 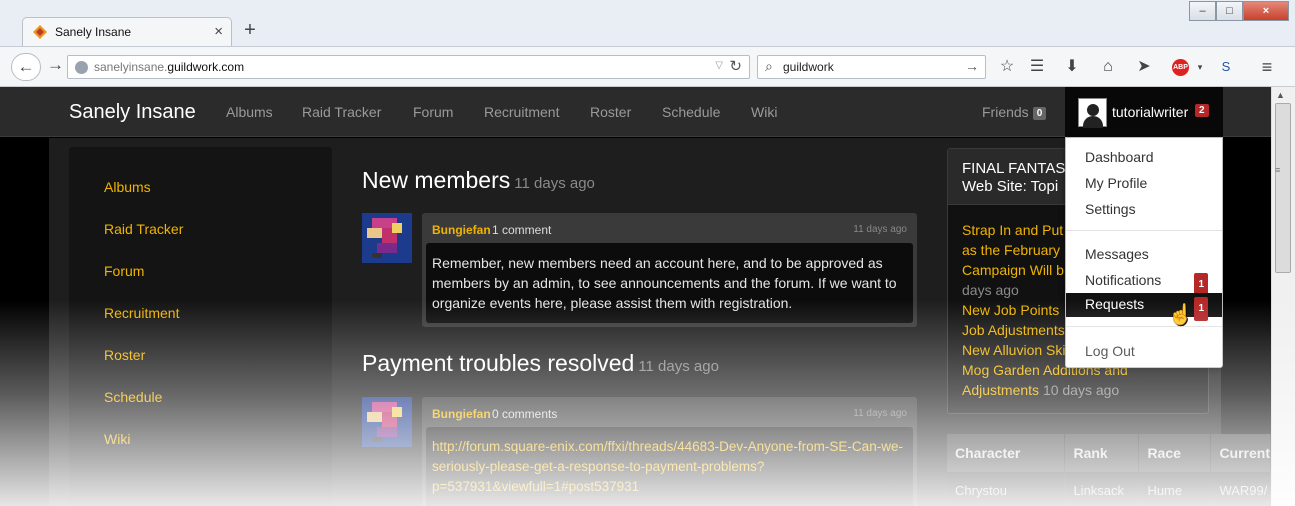 What do you see at coordinates (1092, 113) in the screenshot?
I see `avatar` at bounding box center [1092, 113].